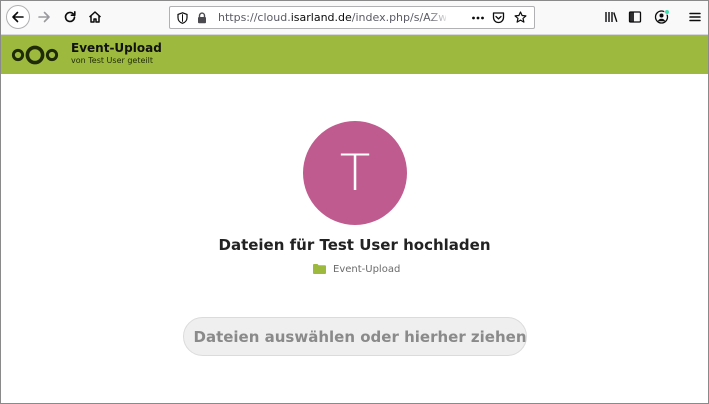  I want to click on upload-files-button: Dateien auswählen oder hierher ziehen, so click(355, 336).